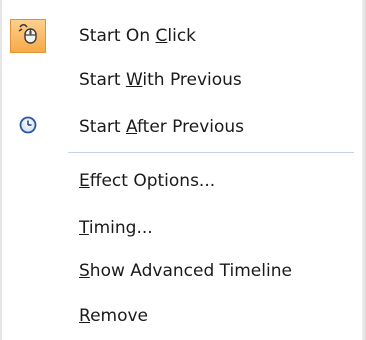 The image size is (366, 340). I want to click on menu-item-start-with-previous: Start With Previous, so click(182, 80).